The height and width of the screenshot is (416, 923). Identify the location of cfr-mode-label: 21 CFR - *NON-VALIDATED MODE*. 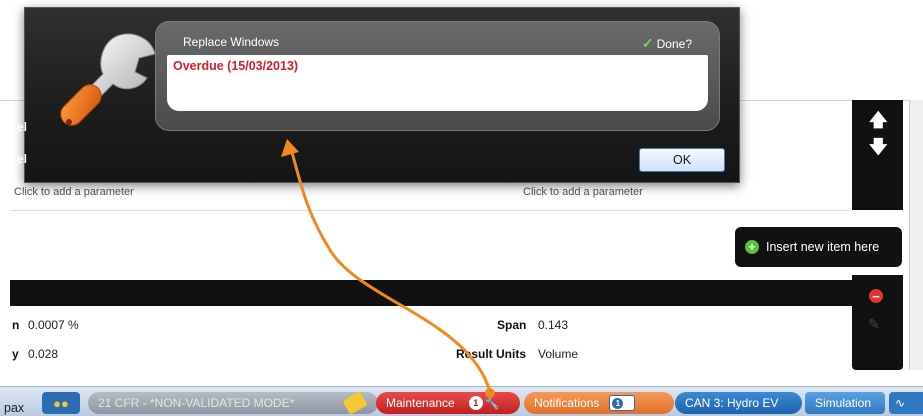
(196, 403).